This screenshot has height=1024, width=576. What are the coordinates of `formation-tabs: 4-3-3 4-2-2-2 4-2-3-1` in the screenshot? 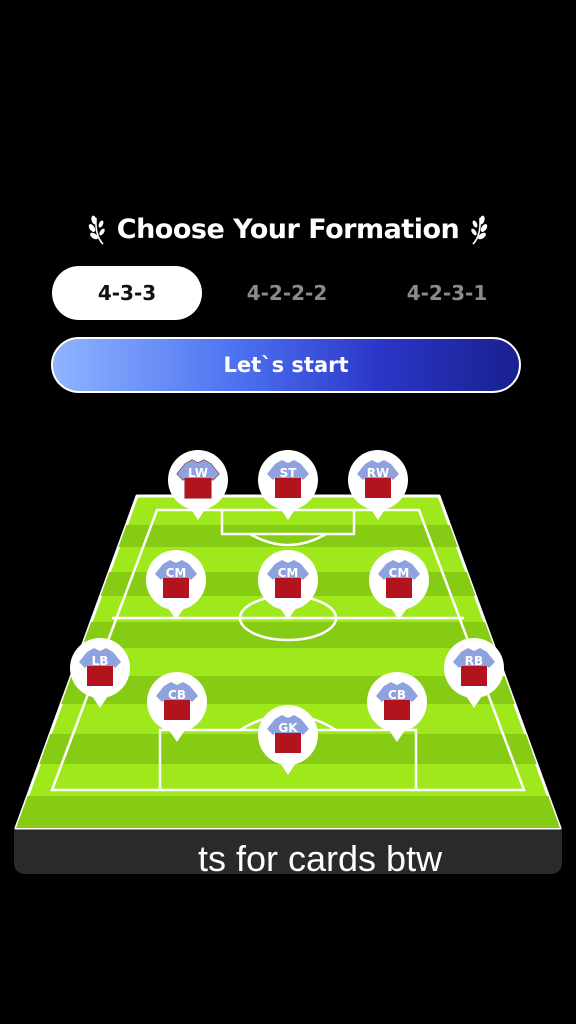 It's located at (288, 293).